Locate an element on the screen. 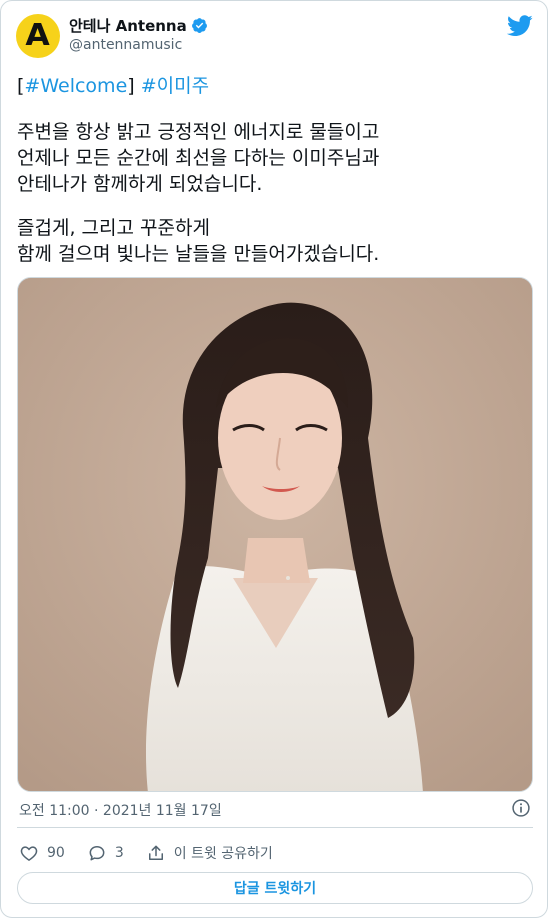 The height and width of the screenshot is (918, 548). display-name-row: 안테나 Antenna is located at coordinates (138, 25).